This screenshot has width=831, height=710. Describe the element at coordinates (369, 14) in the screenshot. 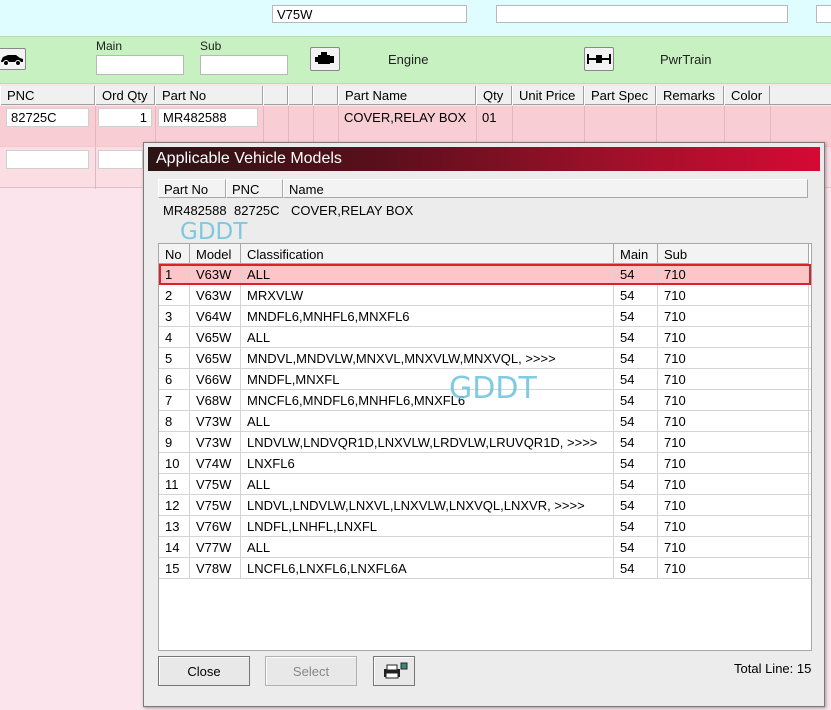

I see `model-field: V75W` at that location.